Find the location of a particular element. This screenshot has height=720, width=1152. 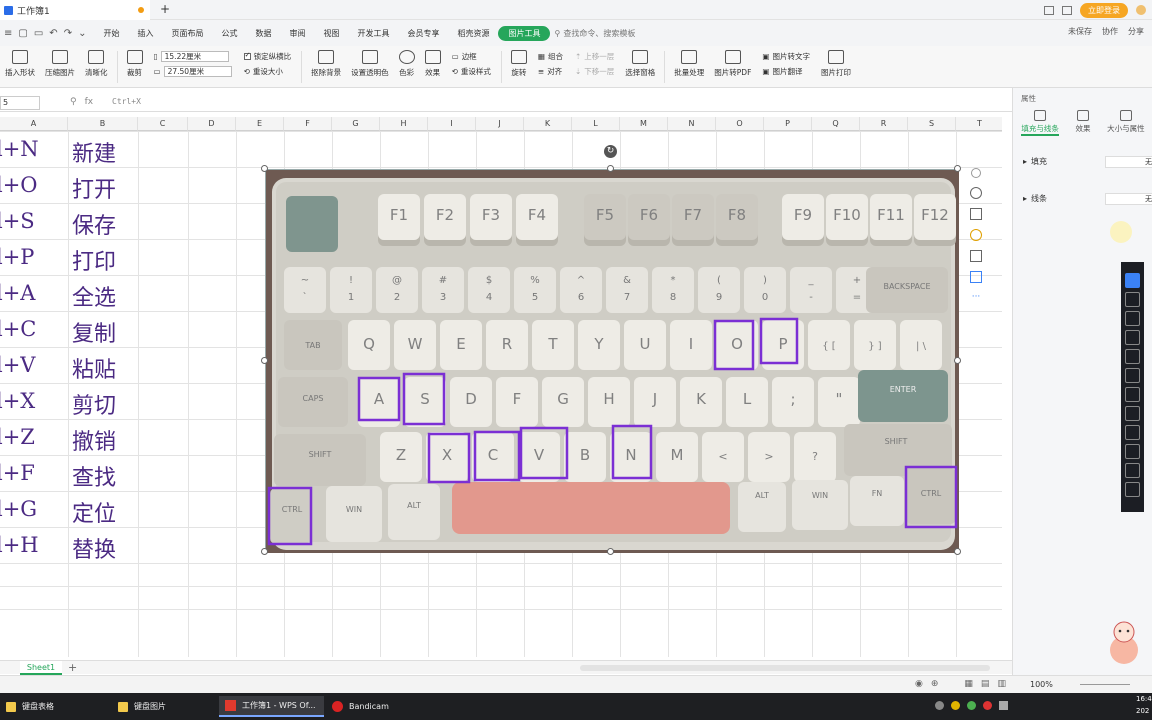

column-header: T is located at coordinates (979, 124).